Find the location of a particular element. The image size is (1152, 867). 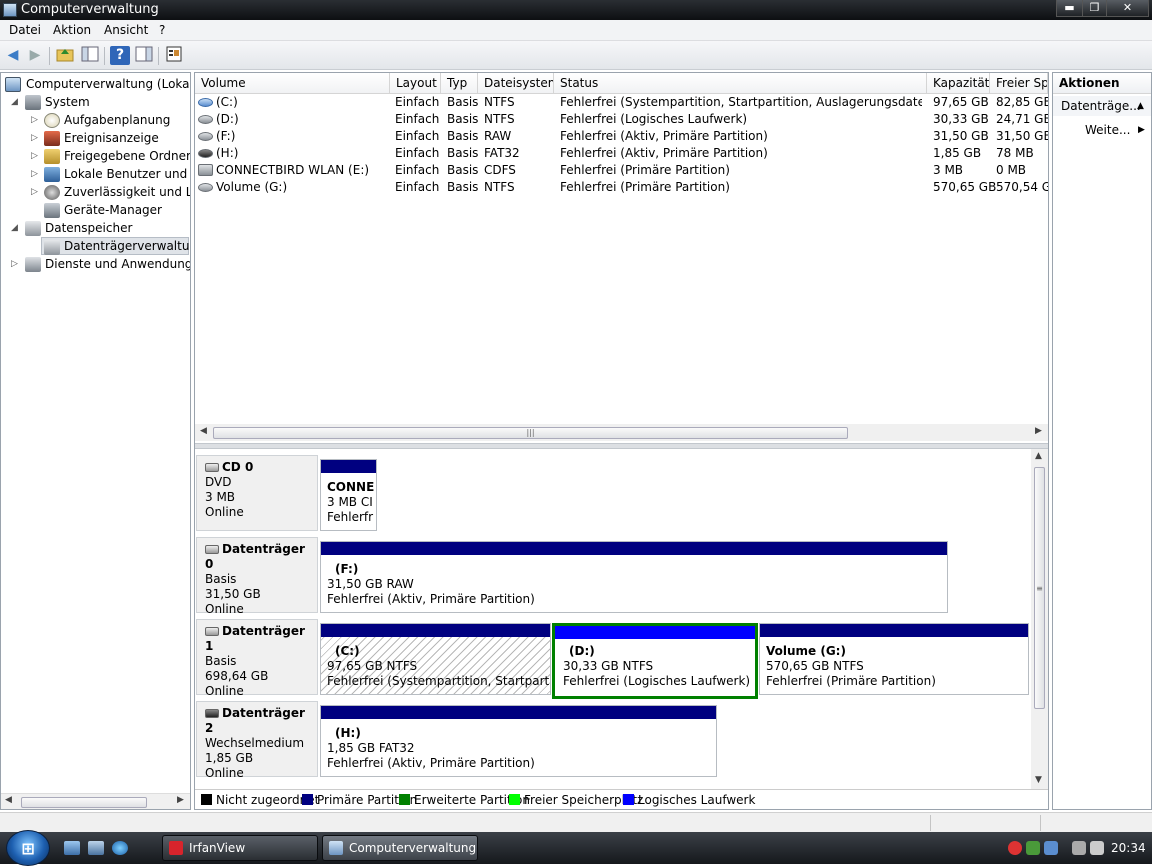

tree-item-system: ◢ System is located at coordinates (95, 102).